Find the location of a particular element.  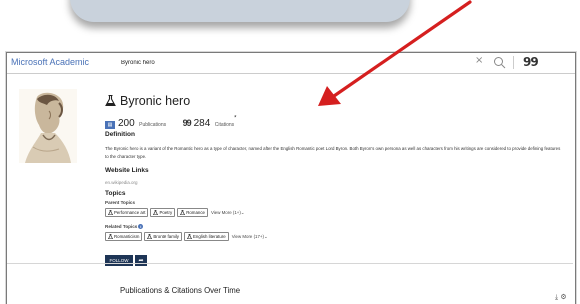

website-links-heading: Website Links is located at coordinates (127, 170).